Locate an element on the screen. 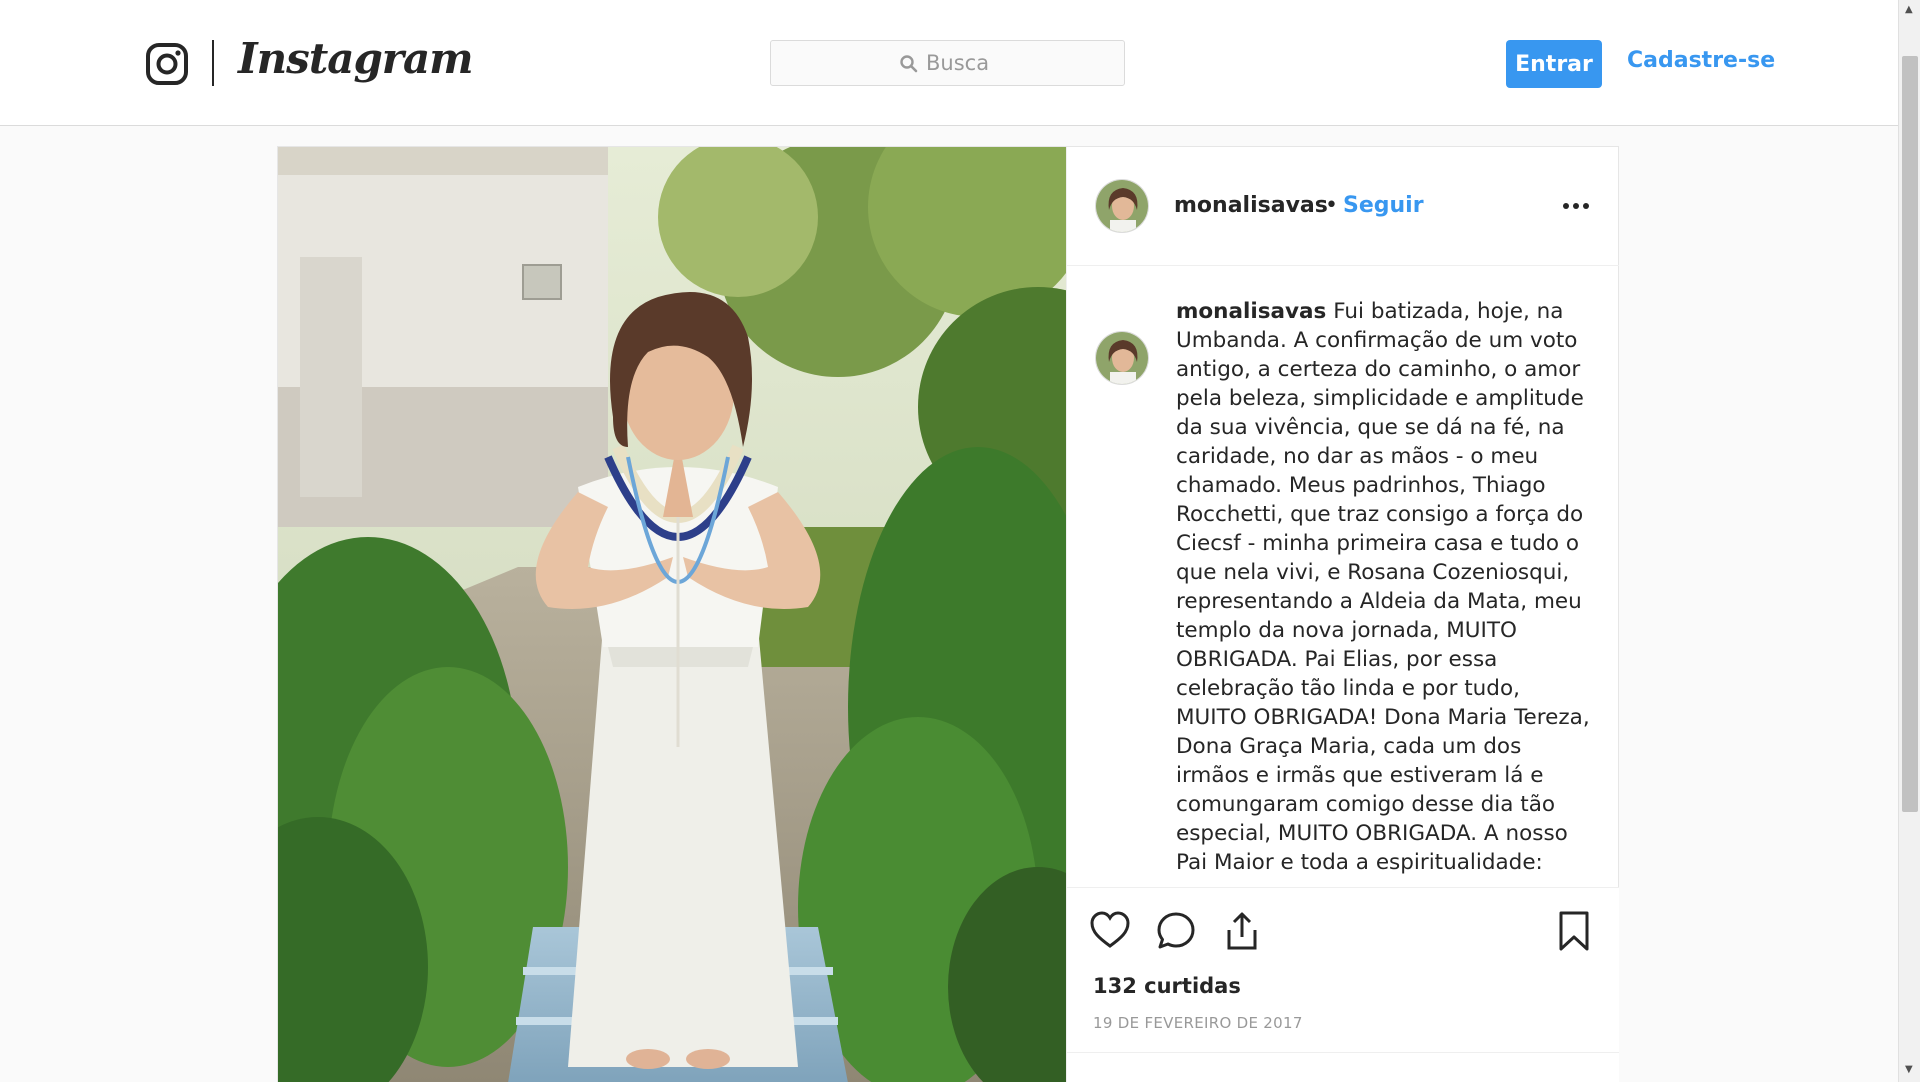 Image resolution: width=1920 pixels, height=1082 pixels. nav-divider is located at coordinates (213, 63).